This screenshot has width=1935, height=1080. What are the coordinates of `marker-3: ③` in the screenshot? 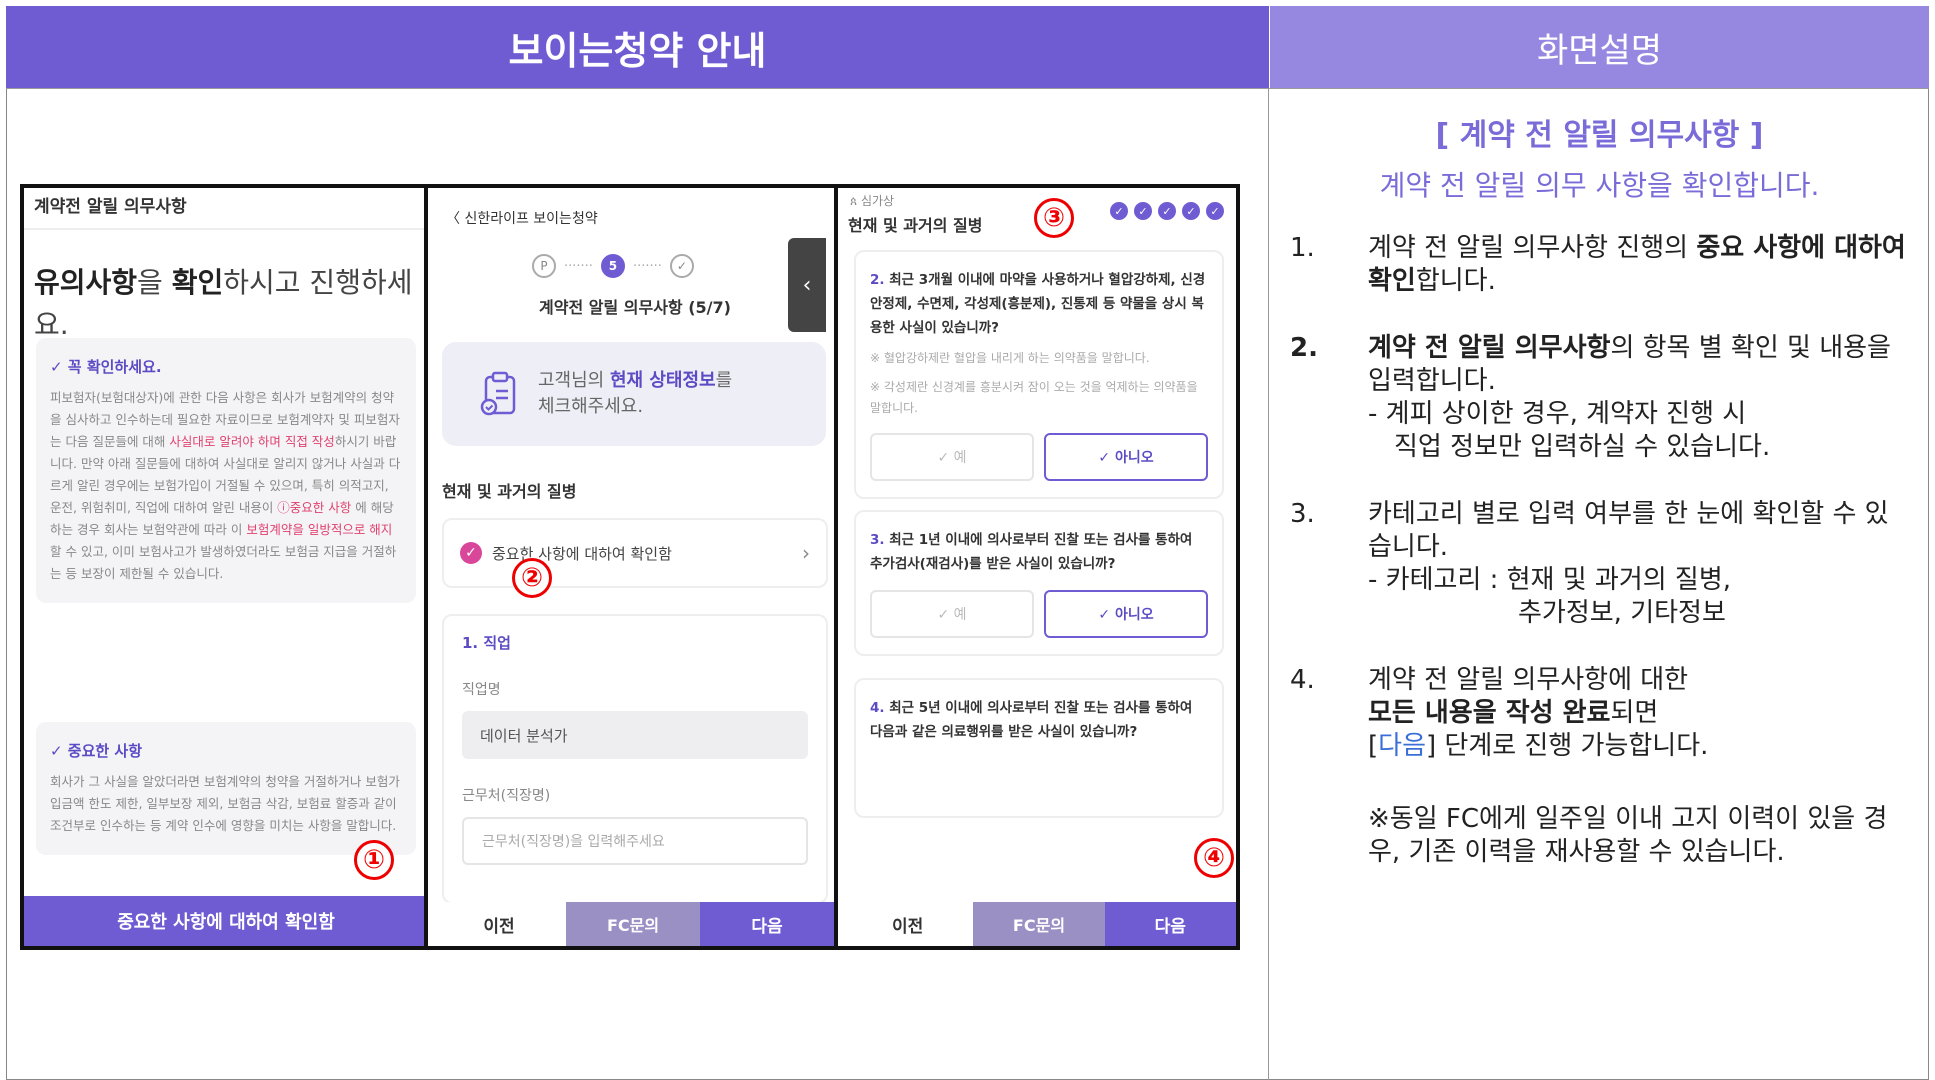 It's located at (1054, 218).